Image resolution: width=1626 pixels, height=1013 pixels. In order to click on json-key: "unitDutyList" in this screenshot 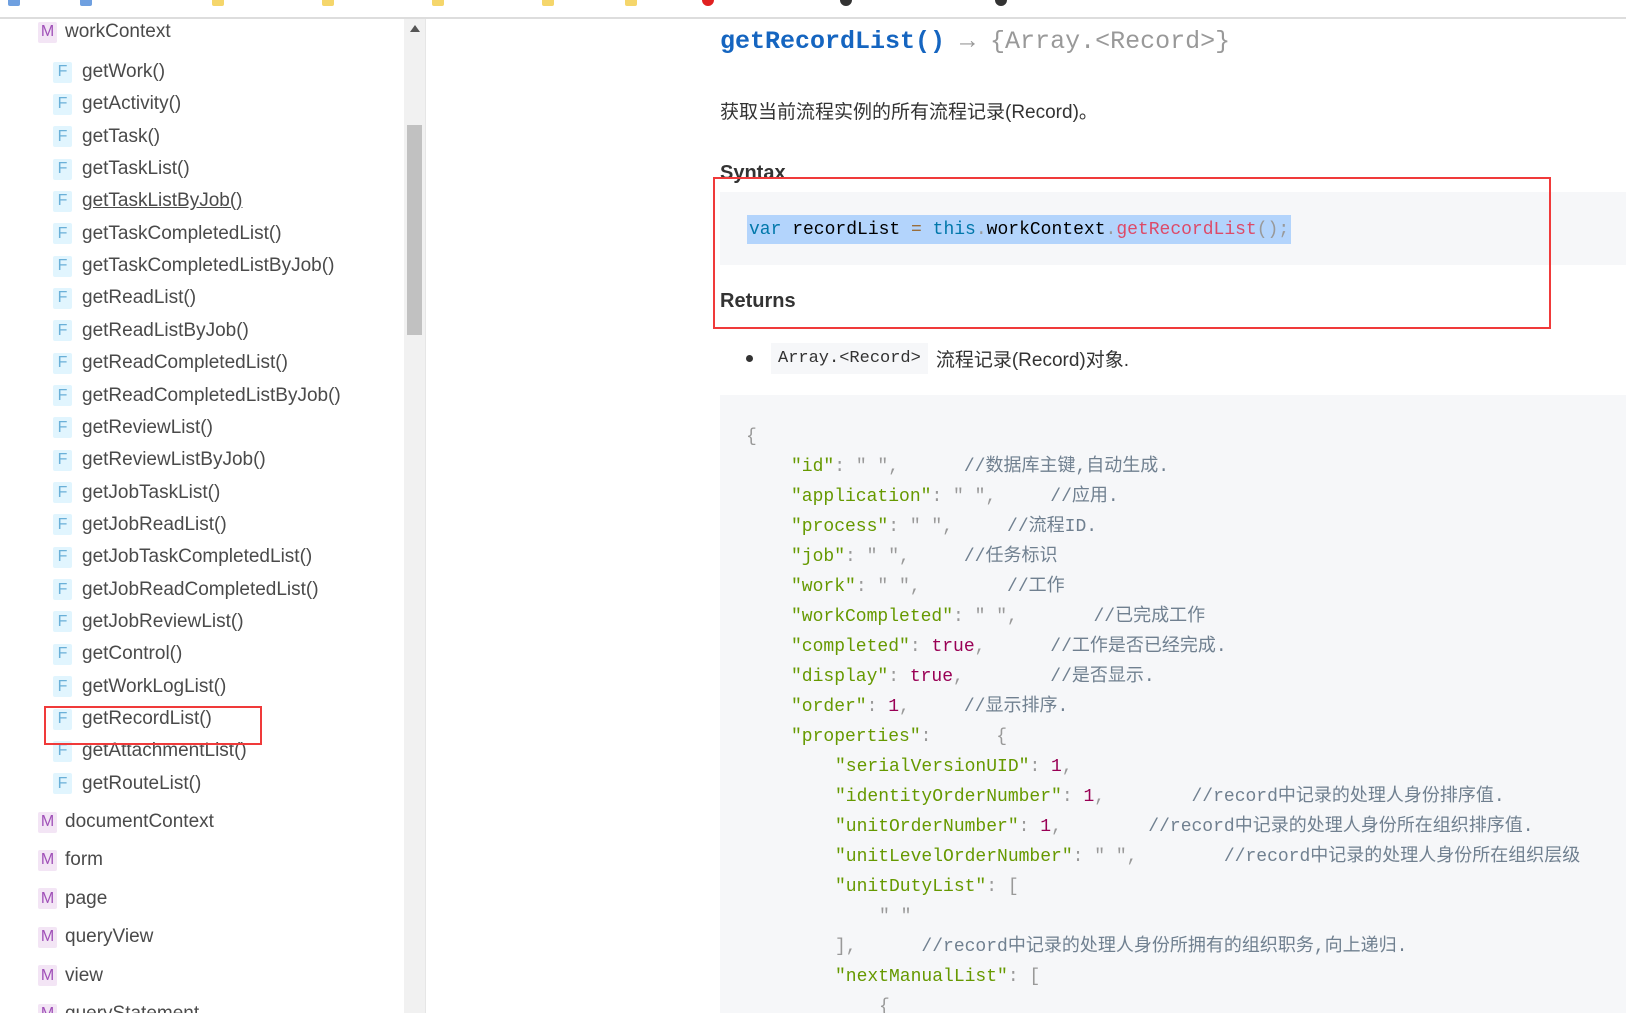, I will do `click(911, 887)`.